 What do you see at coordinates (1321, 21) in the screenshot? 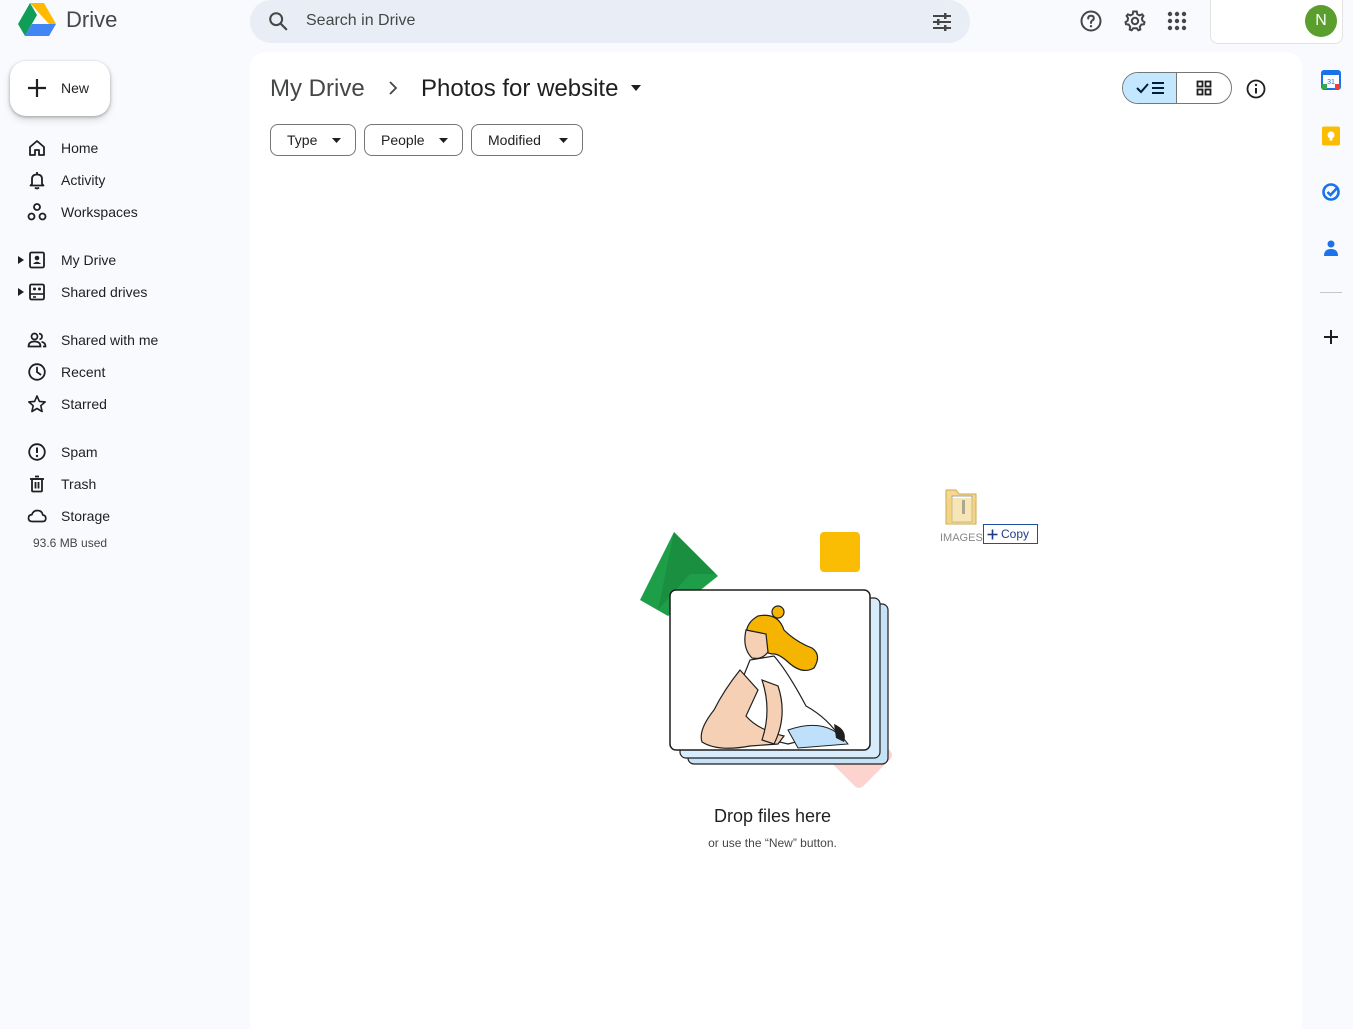
I see `avatar: N` at bounding box center [1321, 21].